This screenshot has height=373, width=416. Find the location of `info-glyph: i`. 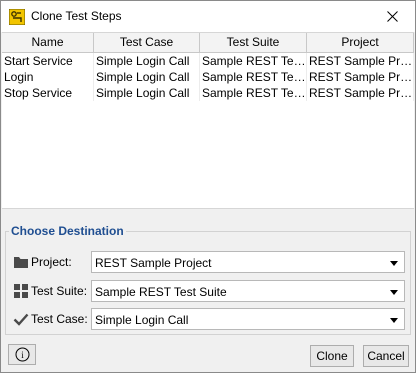

info-glyph: i is located at coordinates (22, 355).